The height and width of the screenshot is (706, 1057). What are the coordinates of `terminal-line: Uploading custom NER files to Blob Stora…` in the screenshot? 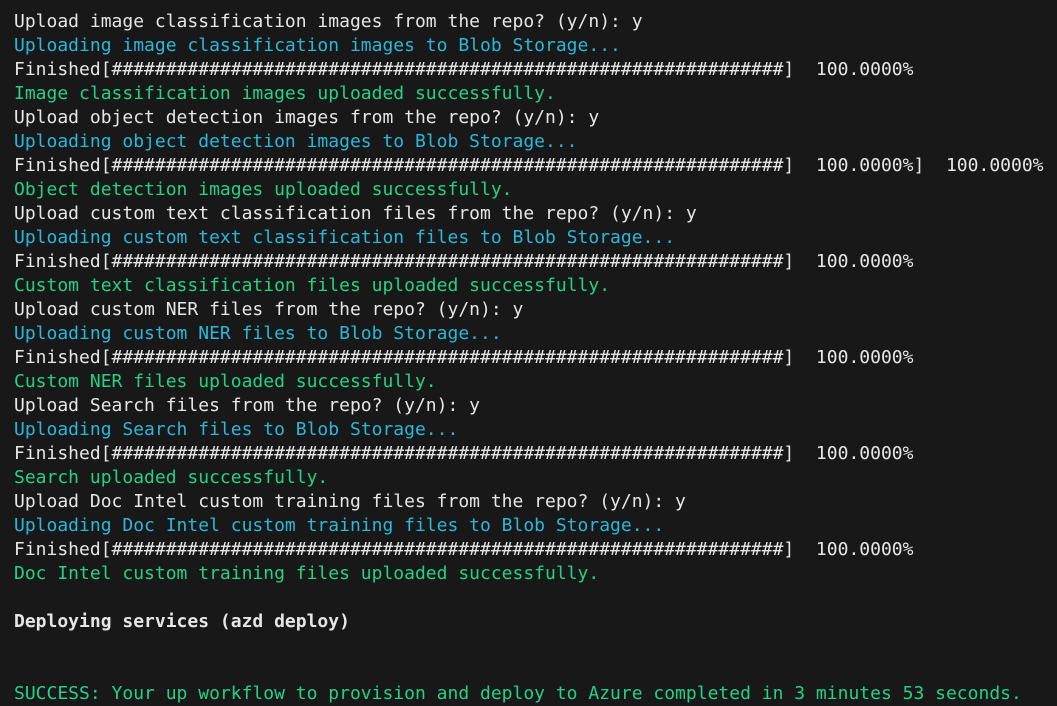 It's located at (258, 333).